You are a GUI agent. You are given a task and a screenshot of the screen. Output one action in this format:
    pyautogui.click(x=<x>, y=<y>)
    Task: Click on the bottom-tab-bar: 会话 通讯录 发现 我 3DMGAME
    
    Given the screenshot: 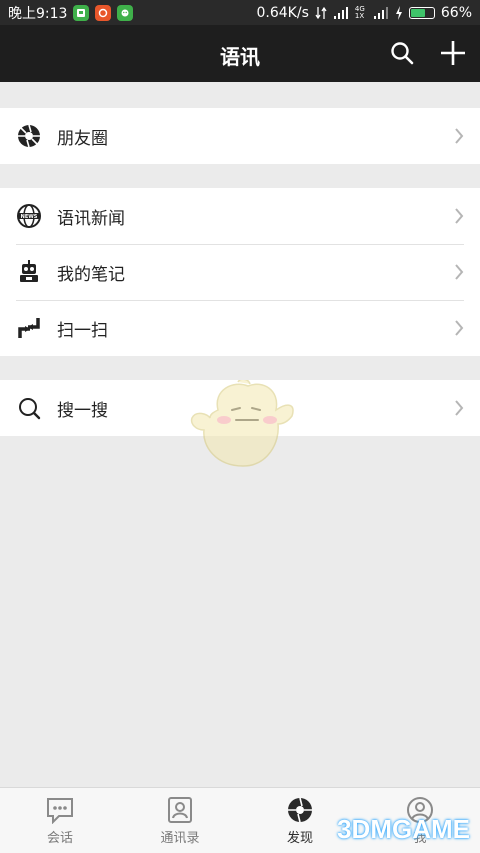 What is the action you would take?
    pyautogui.click(x=240, y=820)
    